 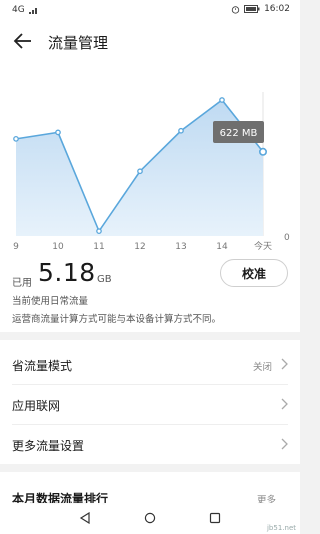 I want to click on row-label: 更多流量设置, so click(x=48, y=446).